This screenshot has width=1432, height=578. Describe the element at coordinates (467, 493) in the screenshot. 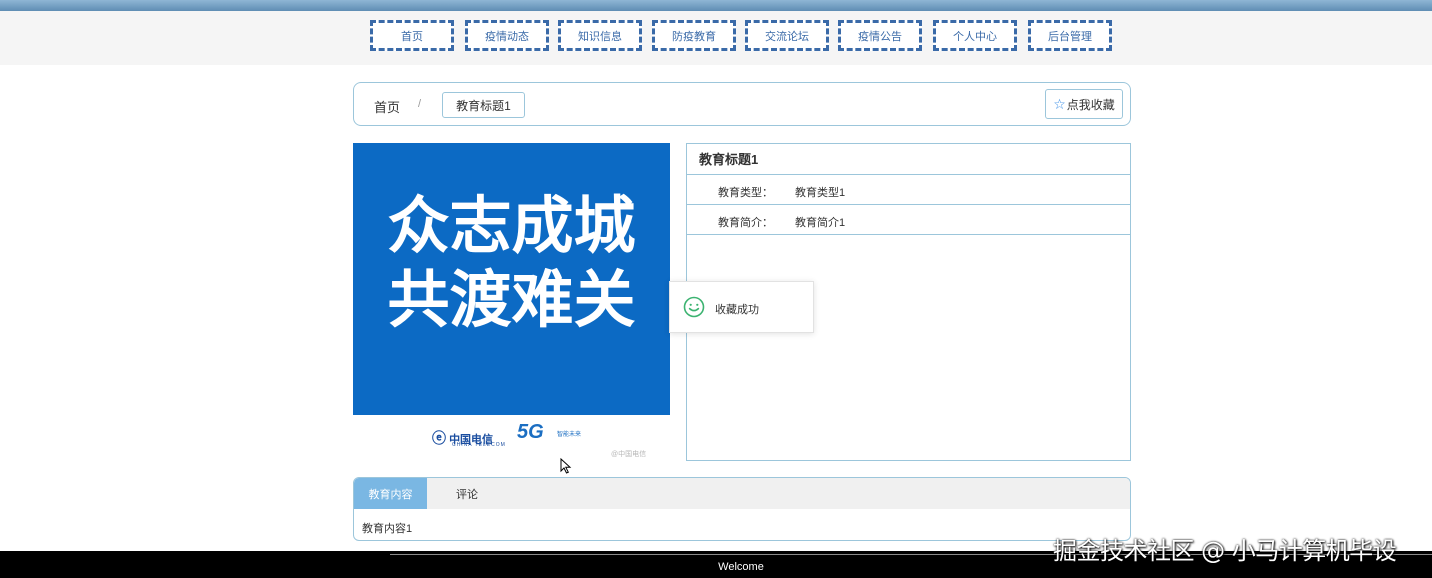

I see `tab-comments: 评论` at that location.